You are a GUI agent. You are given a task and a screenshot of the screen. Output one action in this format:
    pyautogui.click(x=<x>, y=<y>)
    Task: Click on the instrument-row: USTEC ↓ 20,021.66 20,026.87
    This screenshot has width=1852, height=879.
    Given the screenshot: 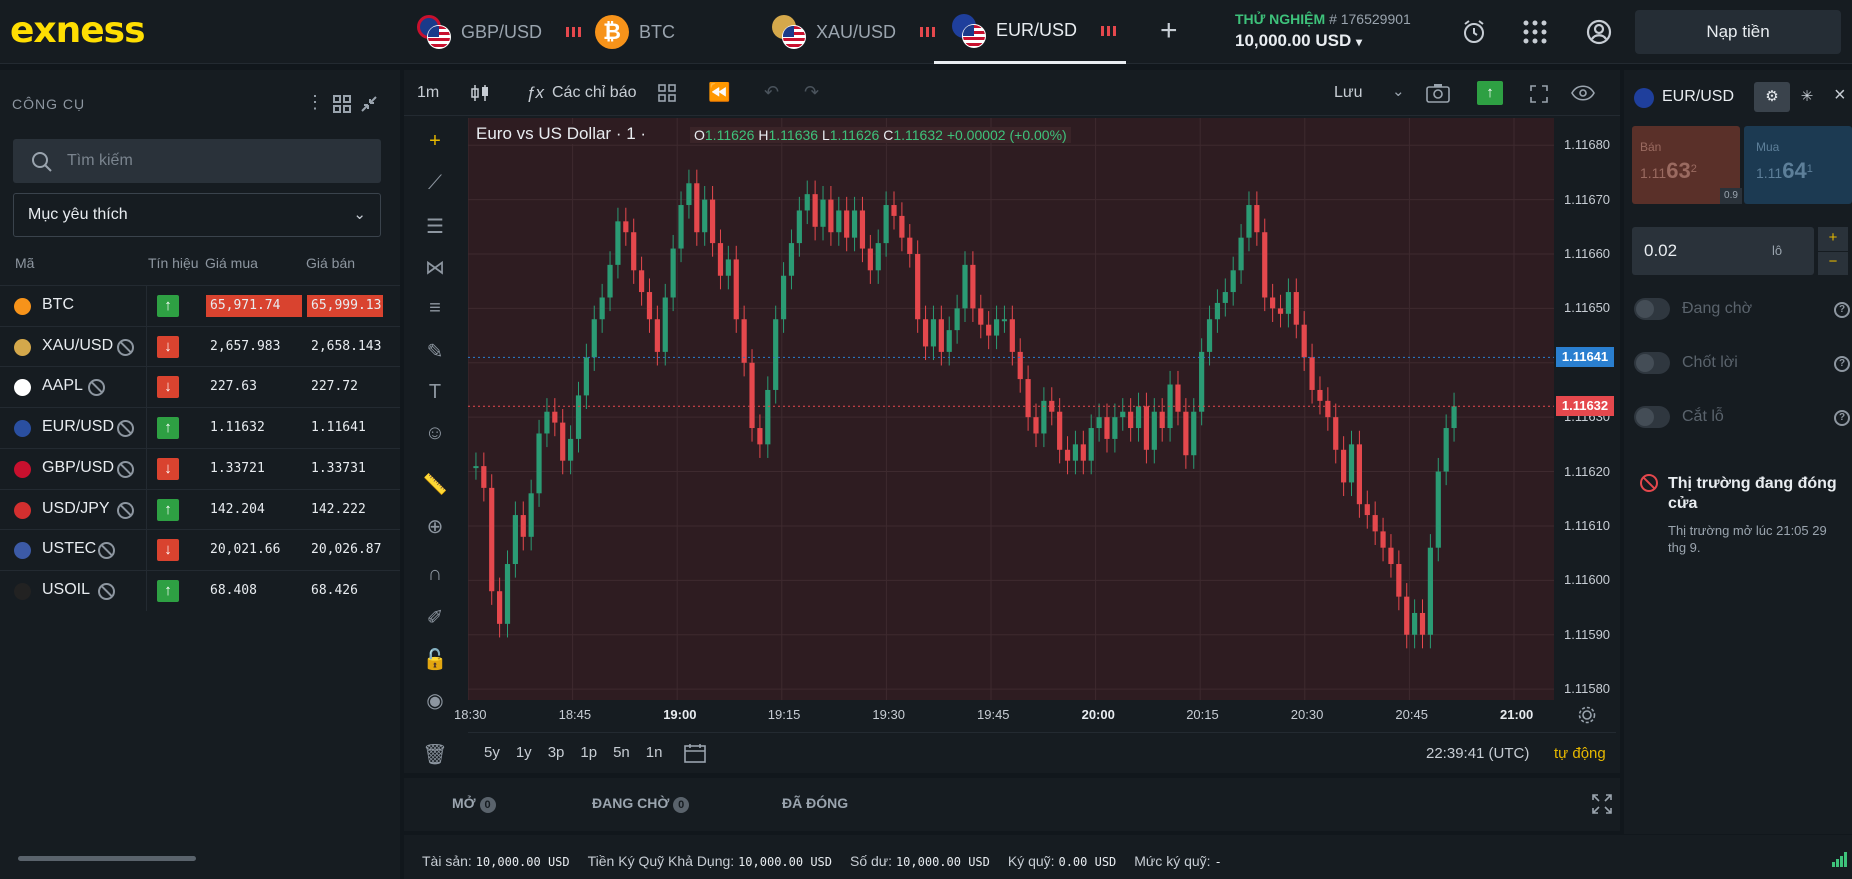 What is the action you would take?
    pyautogui.click(x=200, y=549)
    